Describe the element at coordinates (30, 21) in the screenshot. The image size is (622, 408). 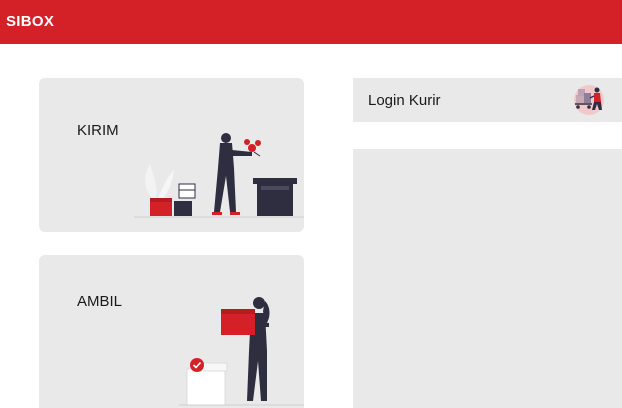
I see `brand-logo: SIBOX` at that location.